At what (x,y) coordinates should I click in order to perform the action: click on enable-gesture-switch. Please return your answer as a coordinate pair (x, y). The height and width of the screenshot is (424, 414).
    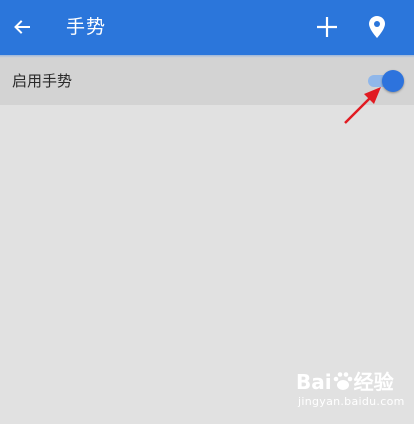
    Looking at the image, I should click on (387, 81).